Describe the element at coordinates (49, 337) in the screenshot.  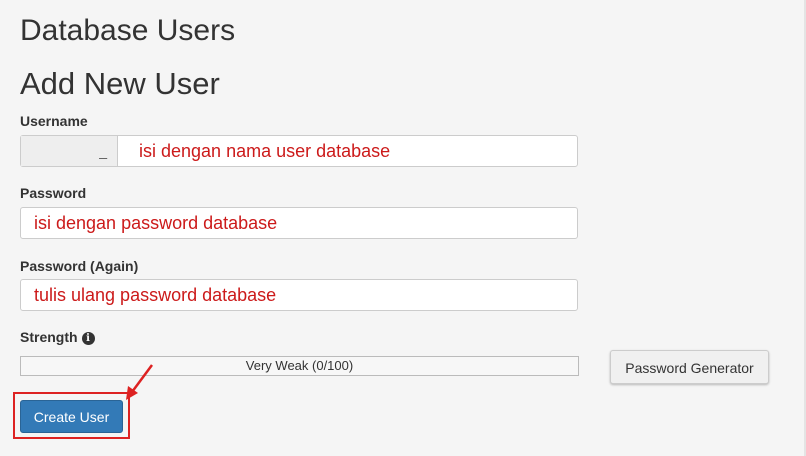
I see `strength-label: Strength` at that location.